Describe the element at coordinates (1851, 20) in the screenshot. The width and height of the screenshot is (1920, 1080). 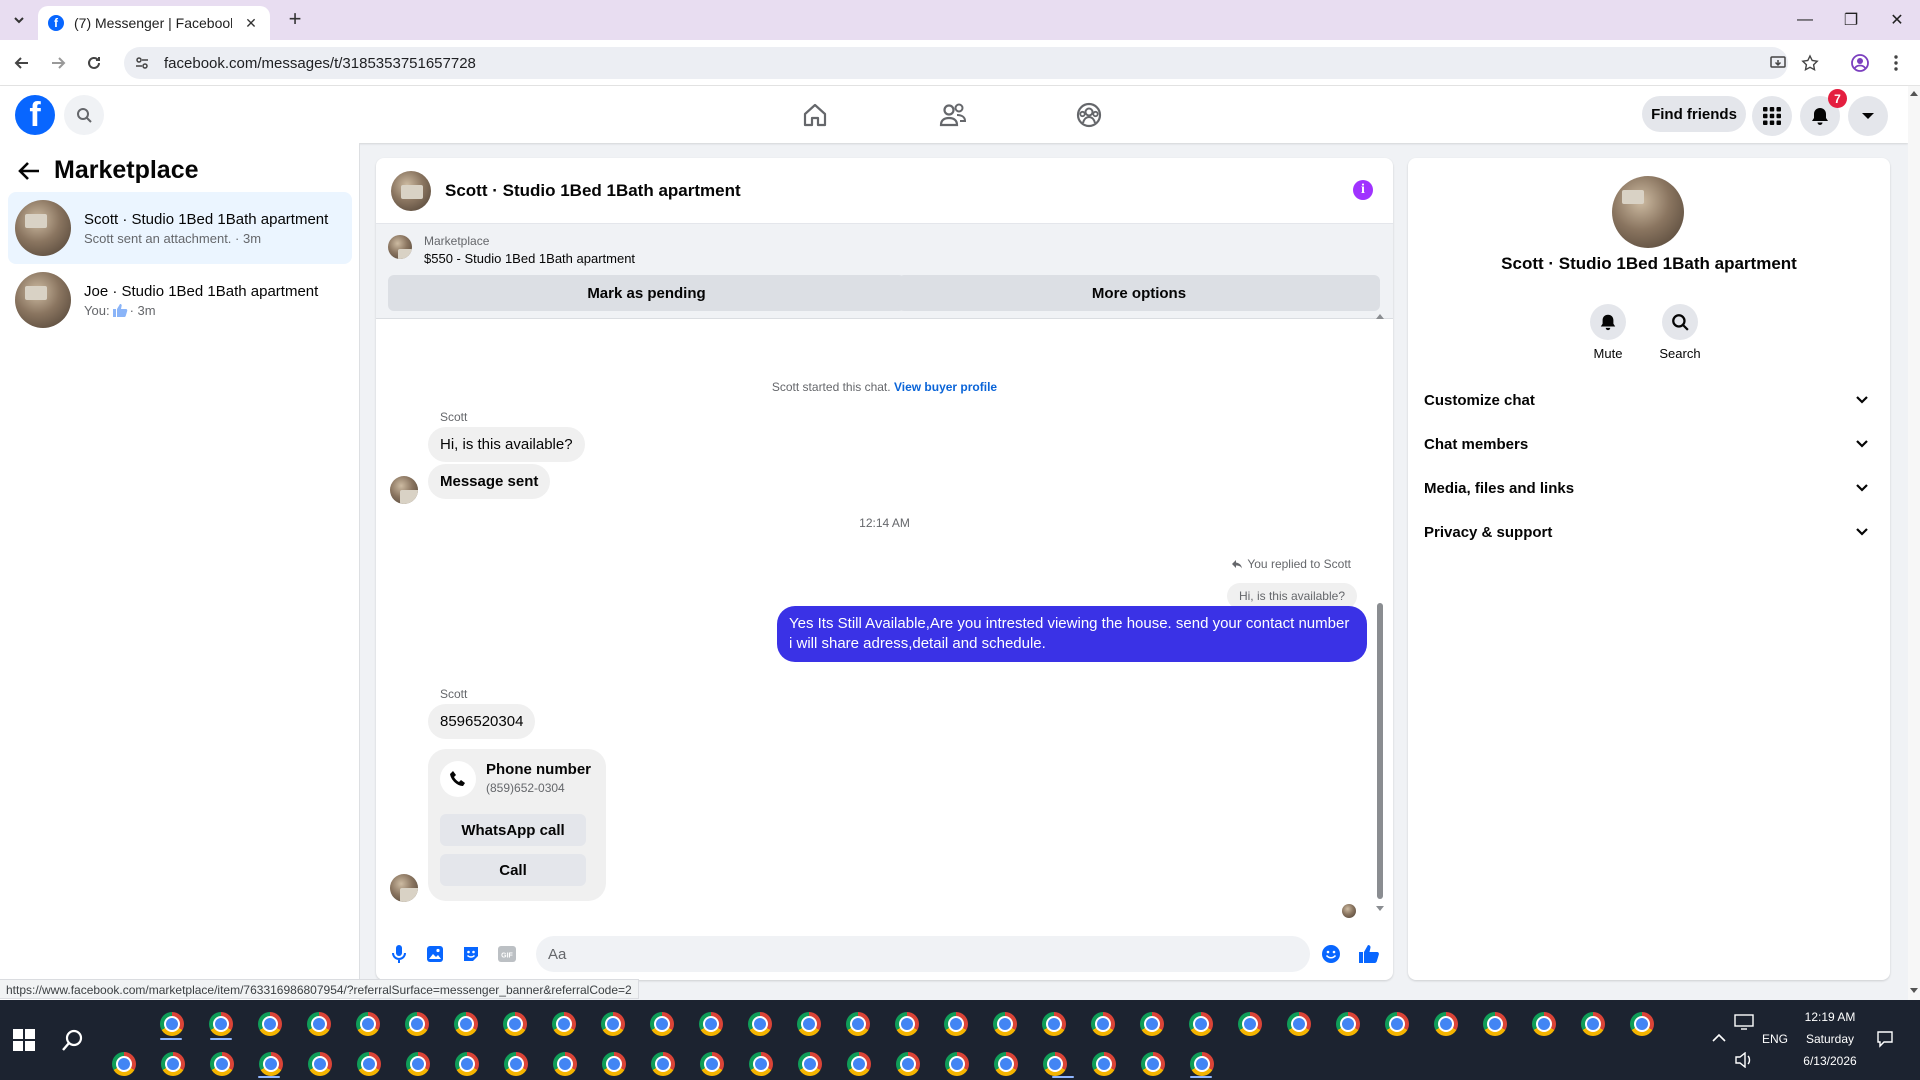
I see `restore-button: ❐` at that location.